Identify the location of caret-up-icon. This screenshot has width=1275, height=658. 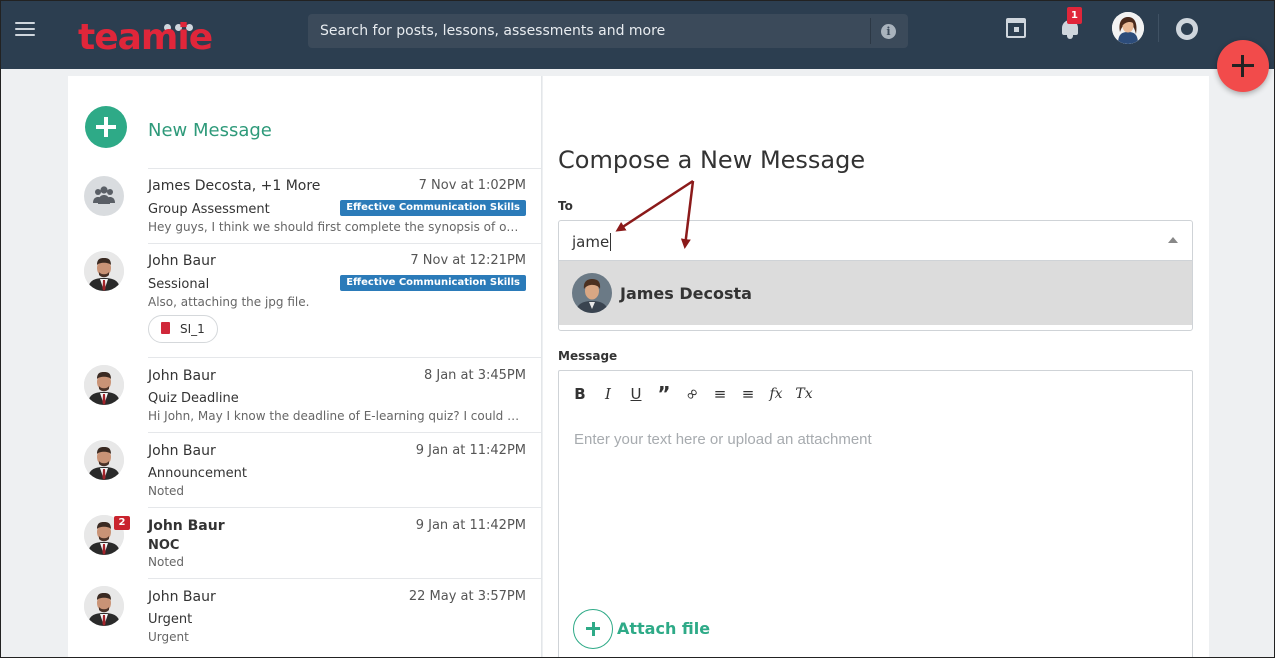
(1173, 240).